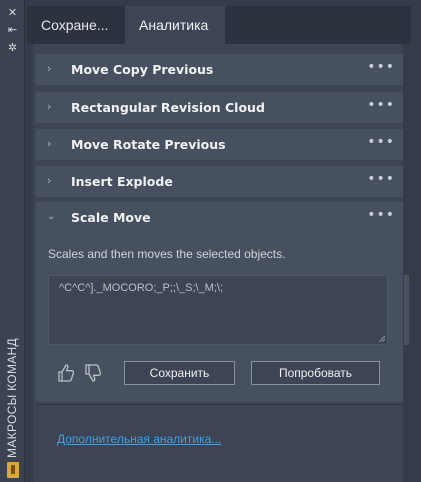  I want to click on list-item: › Move Rotate Previous •••, so click(219, 144).